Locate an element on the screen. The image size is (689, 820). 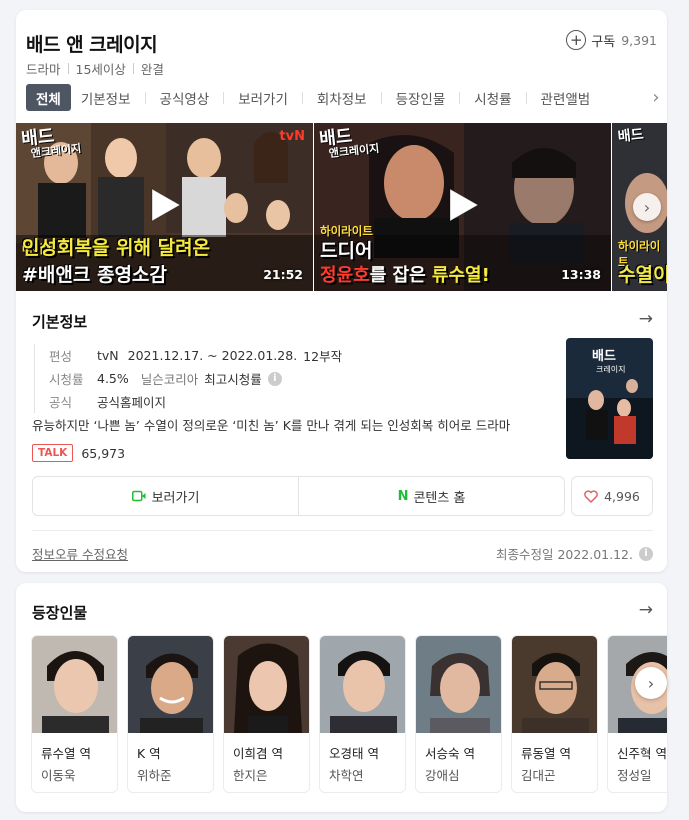
svg-text: 배드 is located at coordinates (604, 356).